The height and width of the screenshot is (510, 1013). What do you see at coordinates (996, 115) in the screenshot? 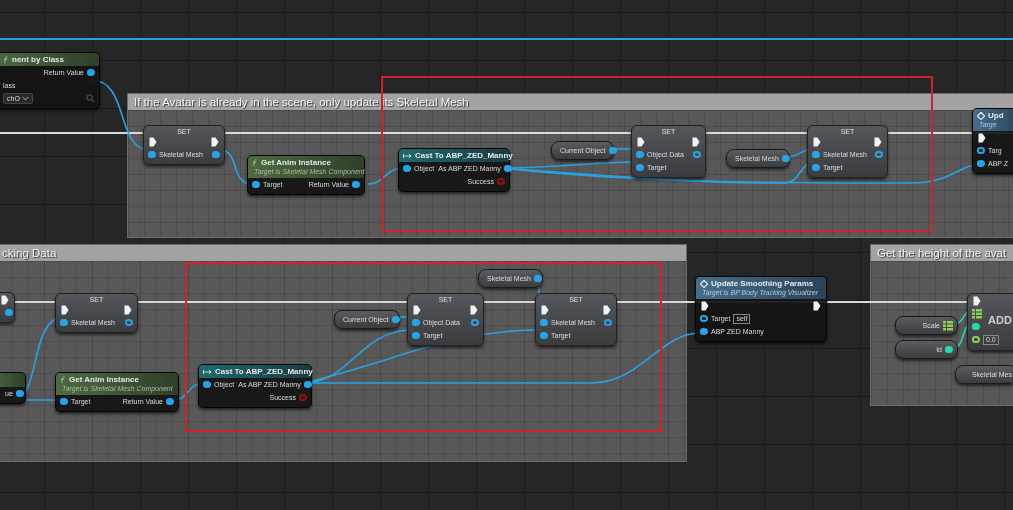
I see `node-title: Upd` at bounding box center [996, 115].